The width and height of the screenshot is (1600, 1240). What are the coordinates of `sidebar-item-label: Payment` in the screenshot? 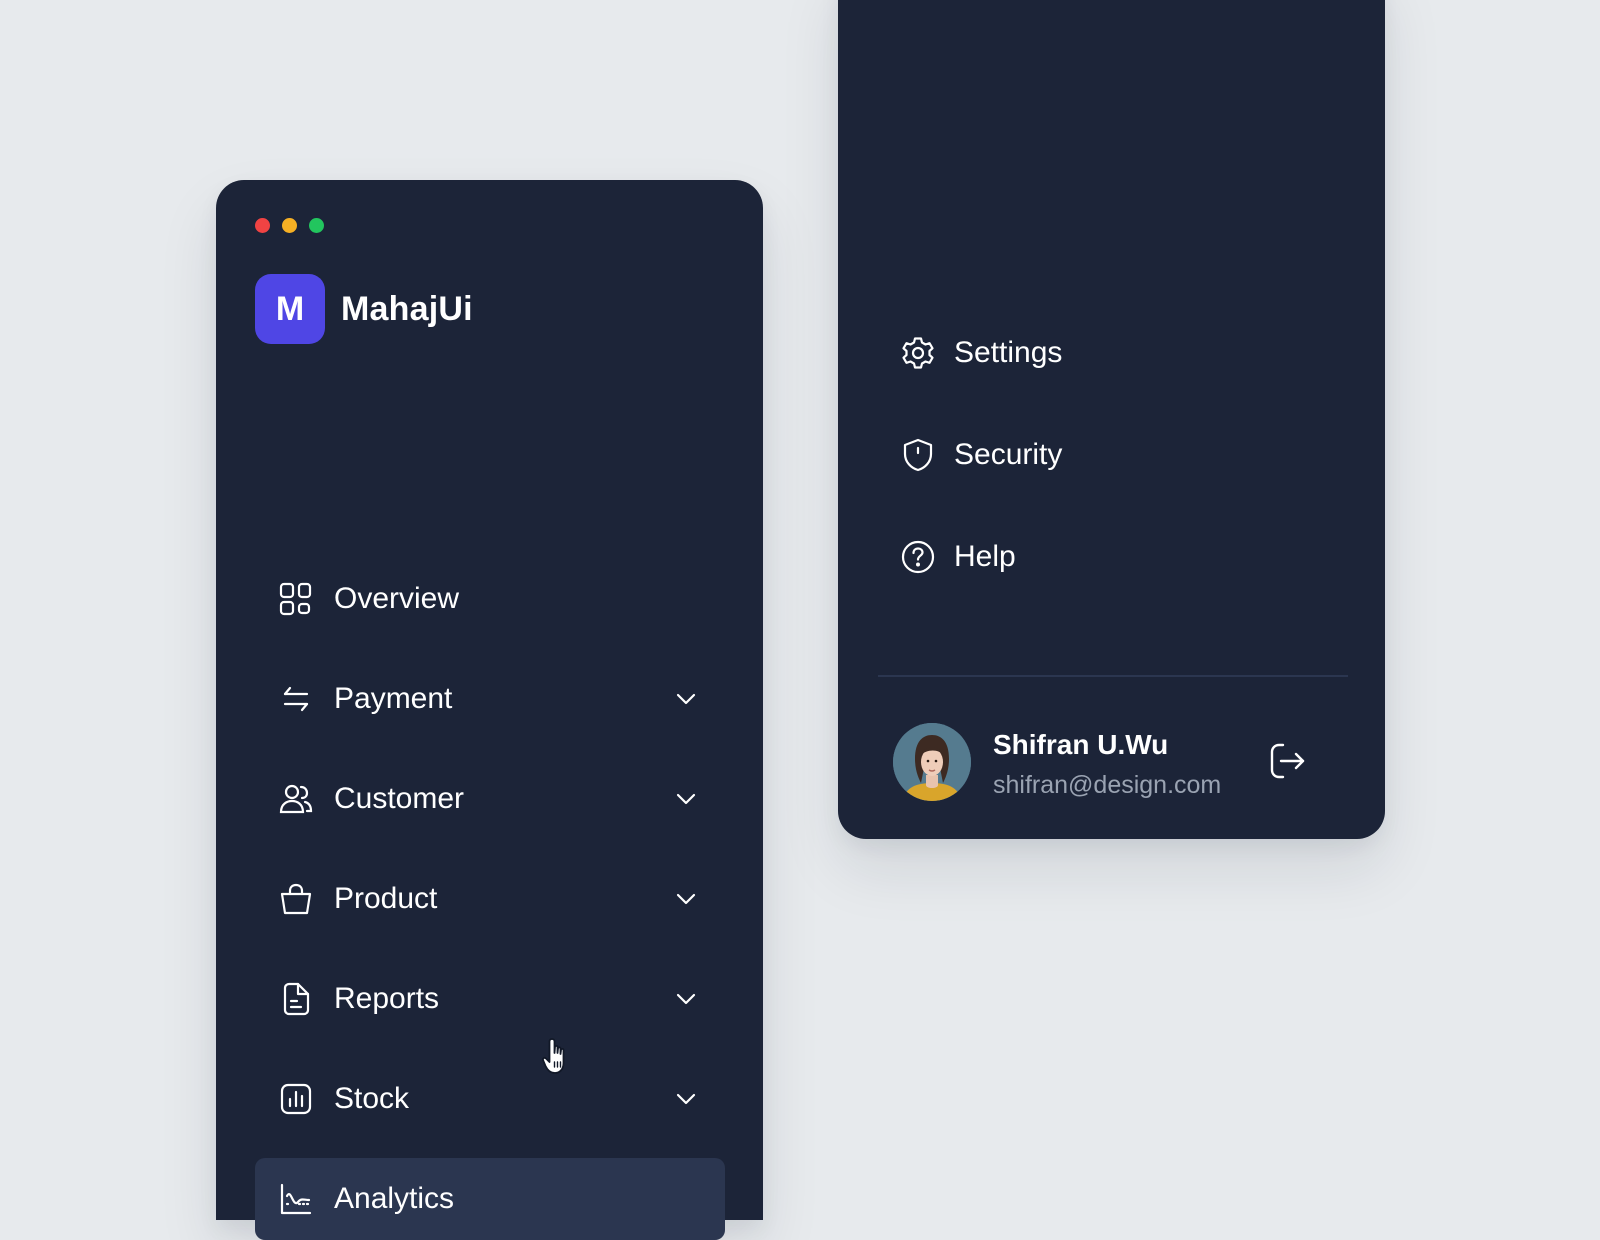 It's located at (393, 698).